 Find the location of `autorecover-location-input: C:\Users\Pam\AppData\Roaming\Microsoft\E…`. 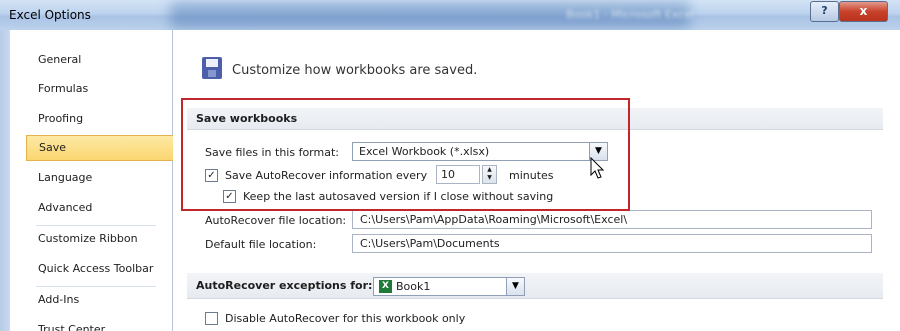

autorecover-location-input: C:\Users\Pam\AppData\Roaming\Microsoft\E… is located at coordinates (612, 219).